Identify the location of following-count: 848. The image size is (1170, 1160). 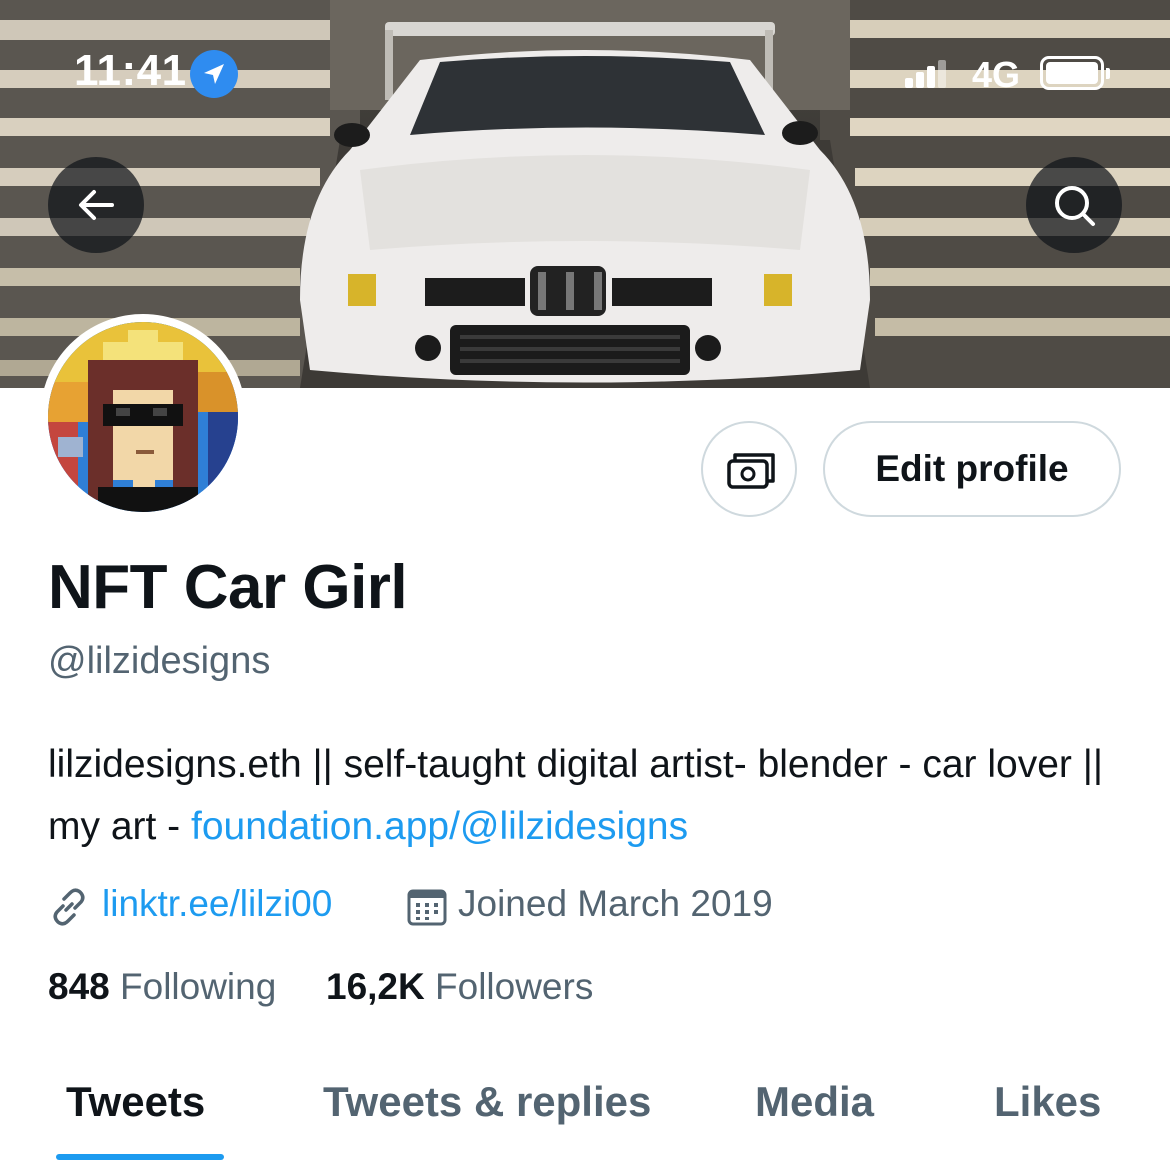
(79, 986).